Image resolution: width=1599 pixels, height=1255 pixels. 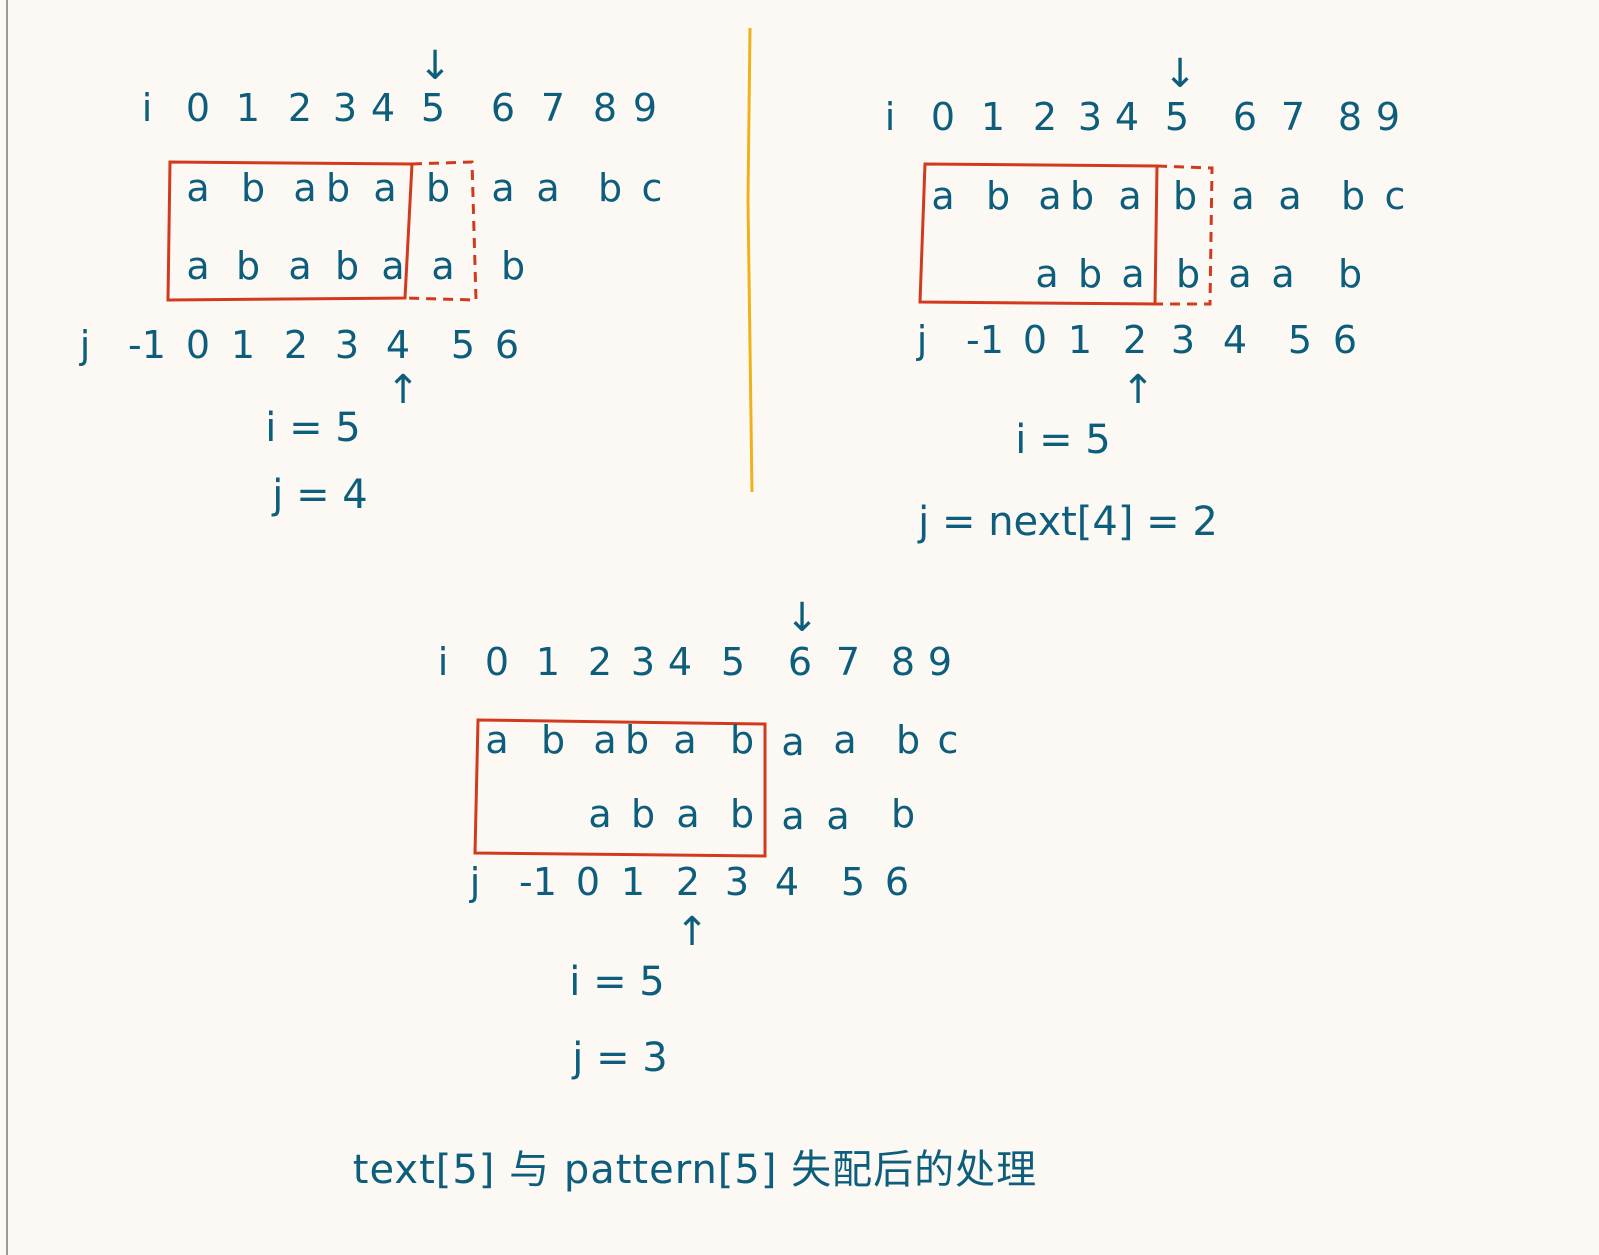 What do you see at coordinates (345, 108) in the screenshot?
I see `panel1-i-index: 3` at bounding box center [345, 108].